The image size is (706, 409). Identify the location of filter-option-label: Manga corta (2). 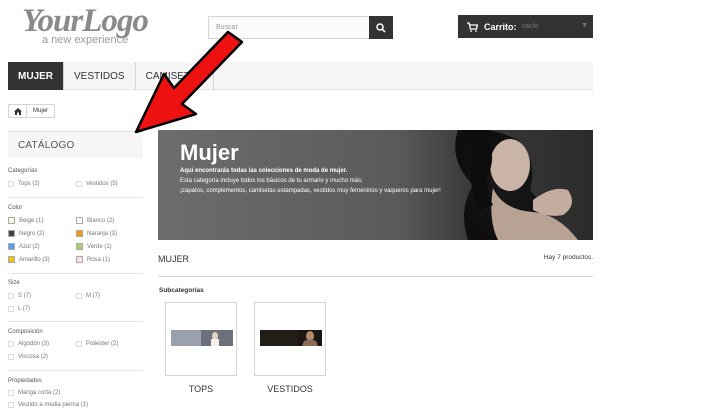
(39, 393).